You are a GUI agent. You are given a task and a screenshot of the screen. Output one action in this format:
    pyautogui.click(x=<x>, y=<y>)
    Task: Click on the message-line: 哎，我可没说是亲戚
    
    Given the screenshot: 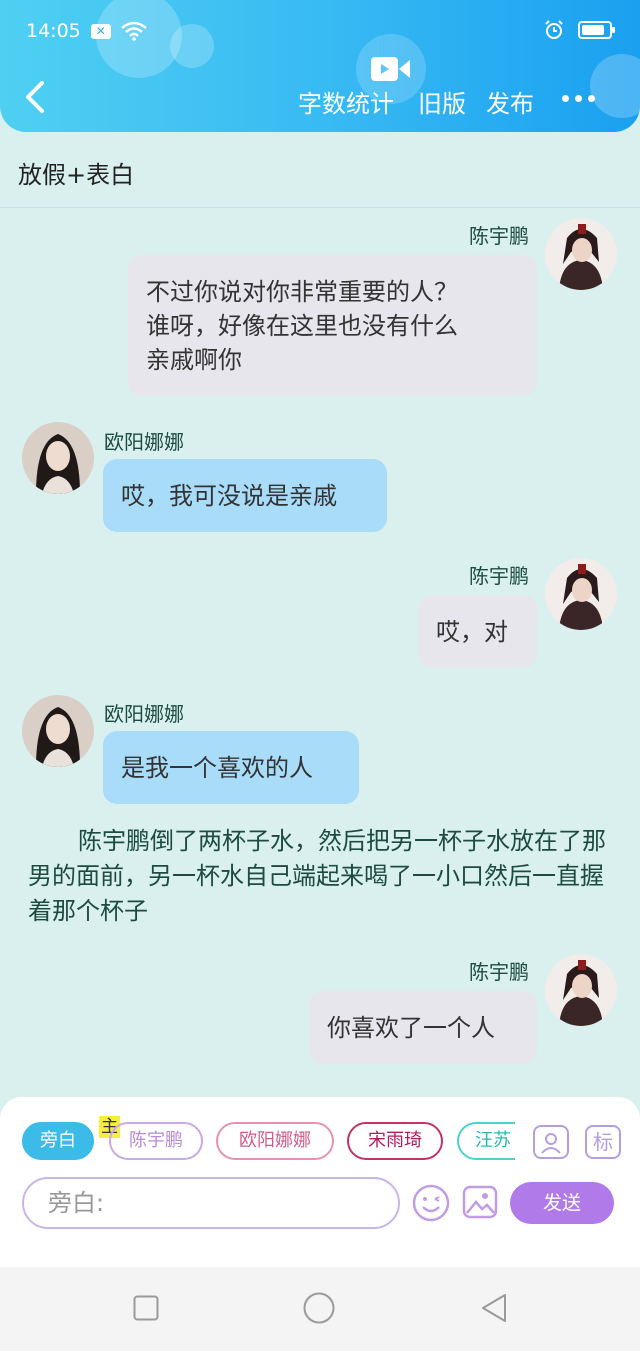 What is the action you would take?
    pyautogui.click(x=229, y=496)
    